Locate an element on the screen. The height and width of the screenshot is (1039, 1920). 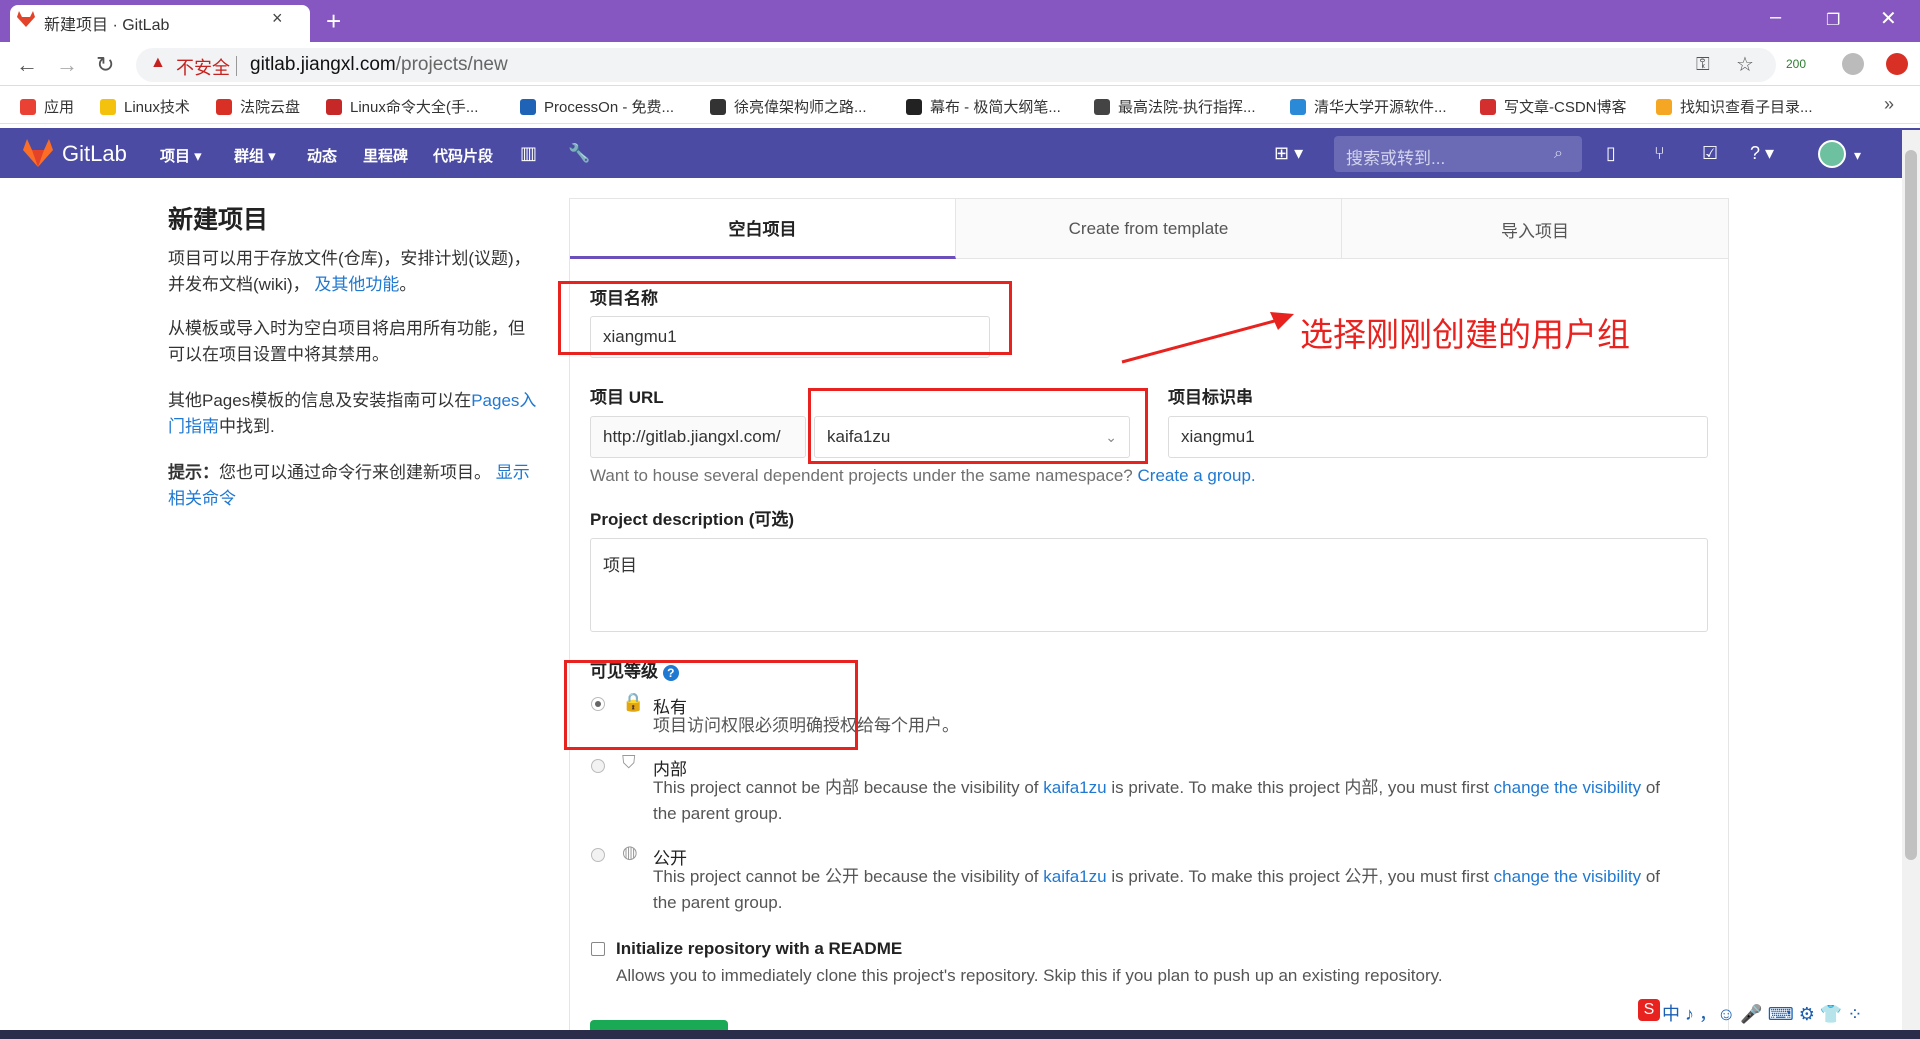
bookmark-label: 法院云盘 is located at coordinates (270, 107).